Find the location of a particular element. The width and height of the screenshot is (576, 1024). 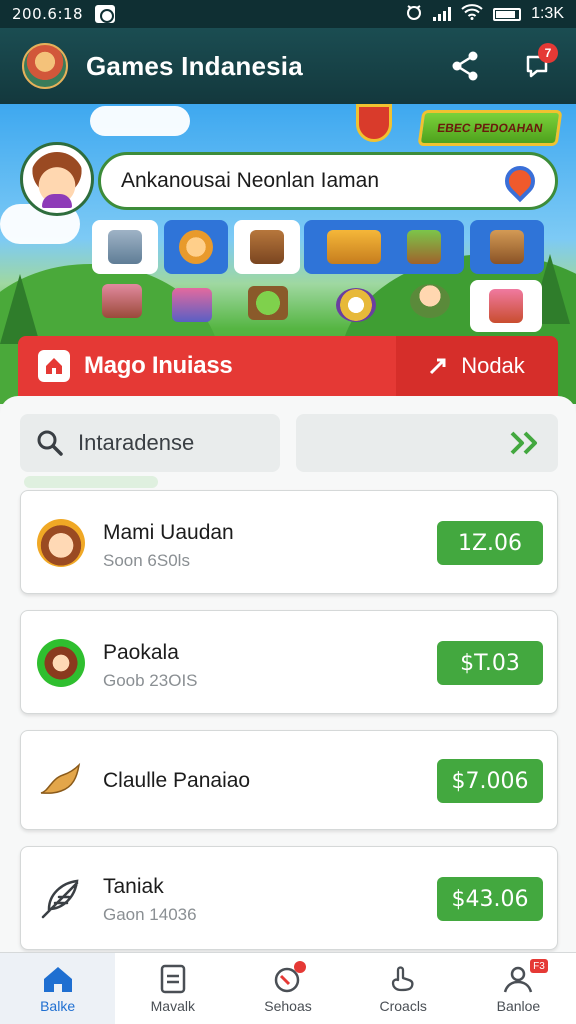

nav-badge: F3 is located at coordinates (539, 966).